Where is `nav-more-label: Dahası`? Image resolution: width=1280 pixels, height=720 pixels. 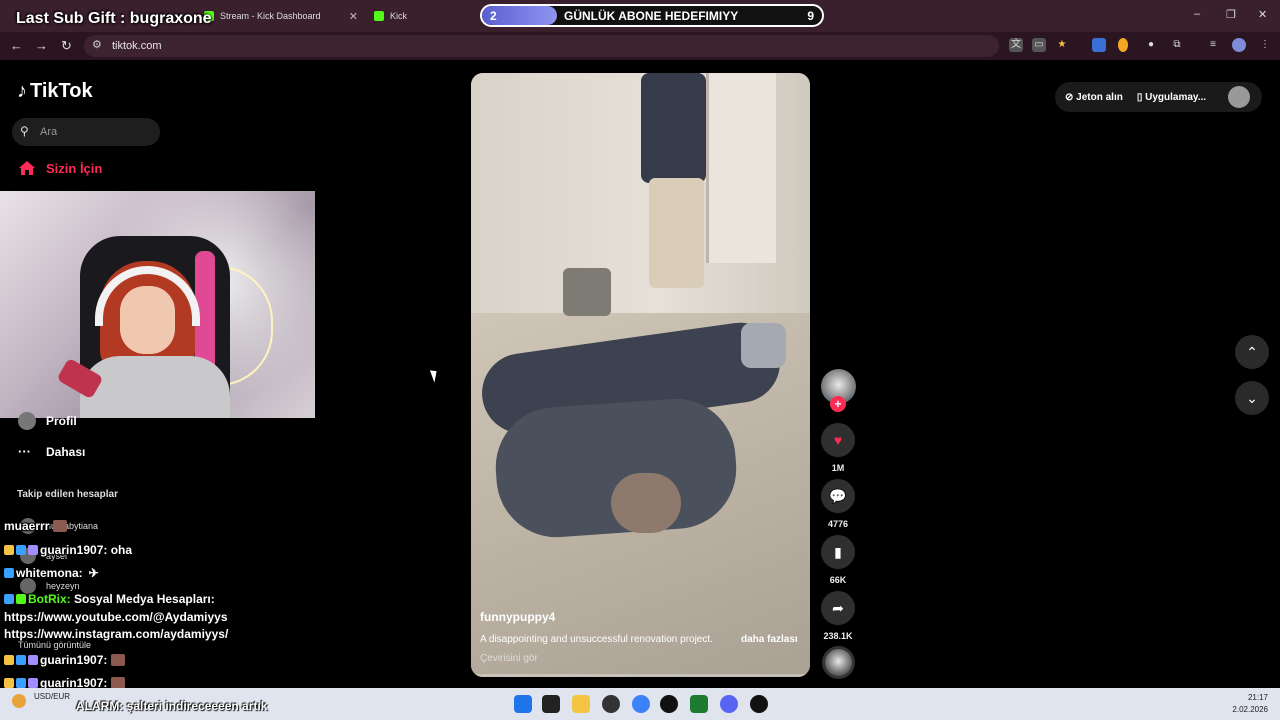
nav-more-label: Dahası is located at coordinates (66, 451).